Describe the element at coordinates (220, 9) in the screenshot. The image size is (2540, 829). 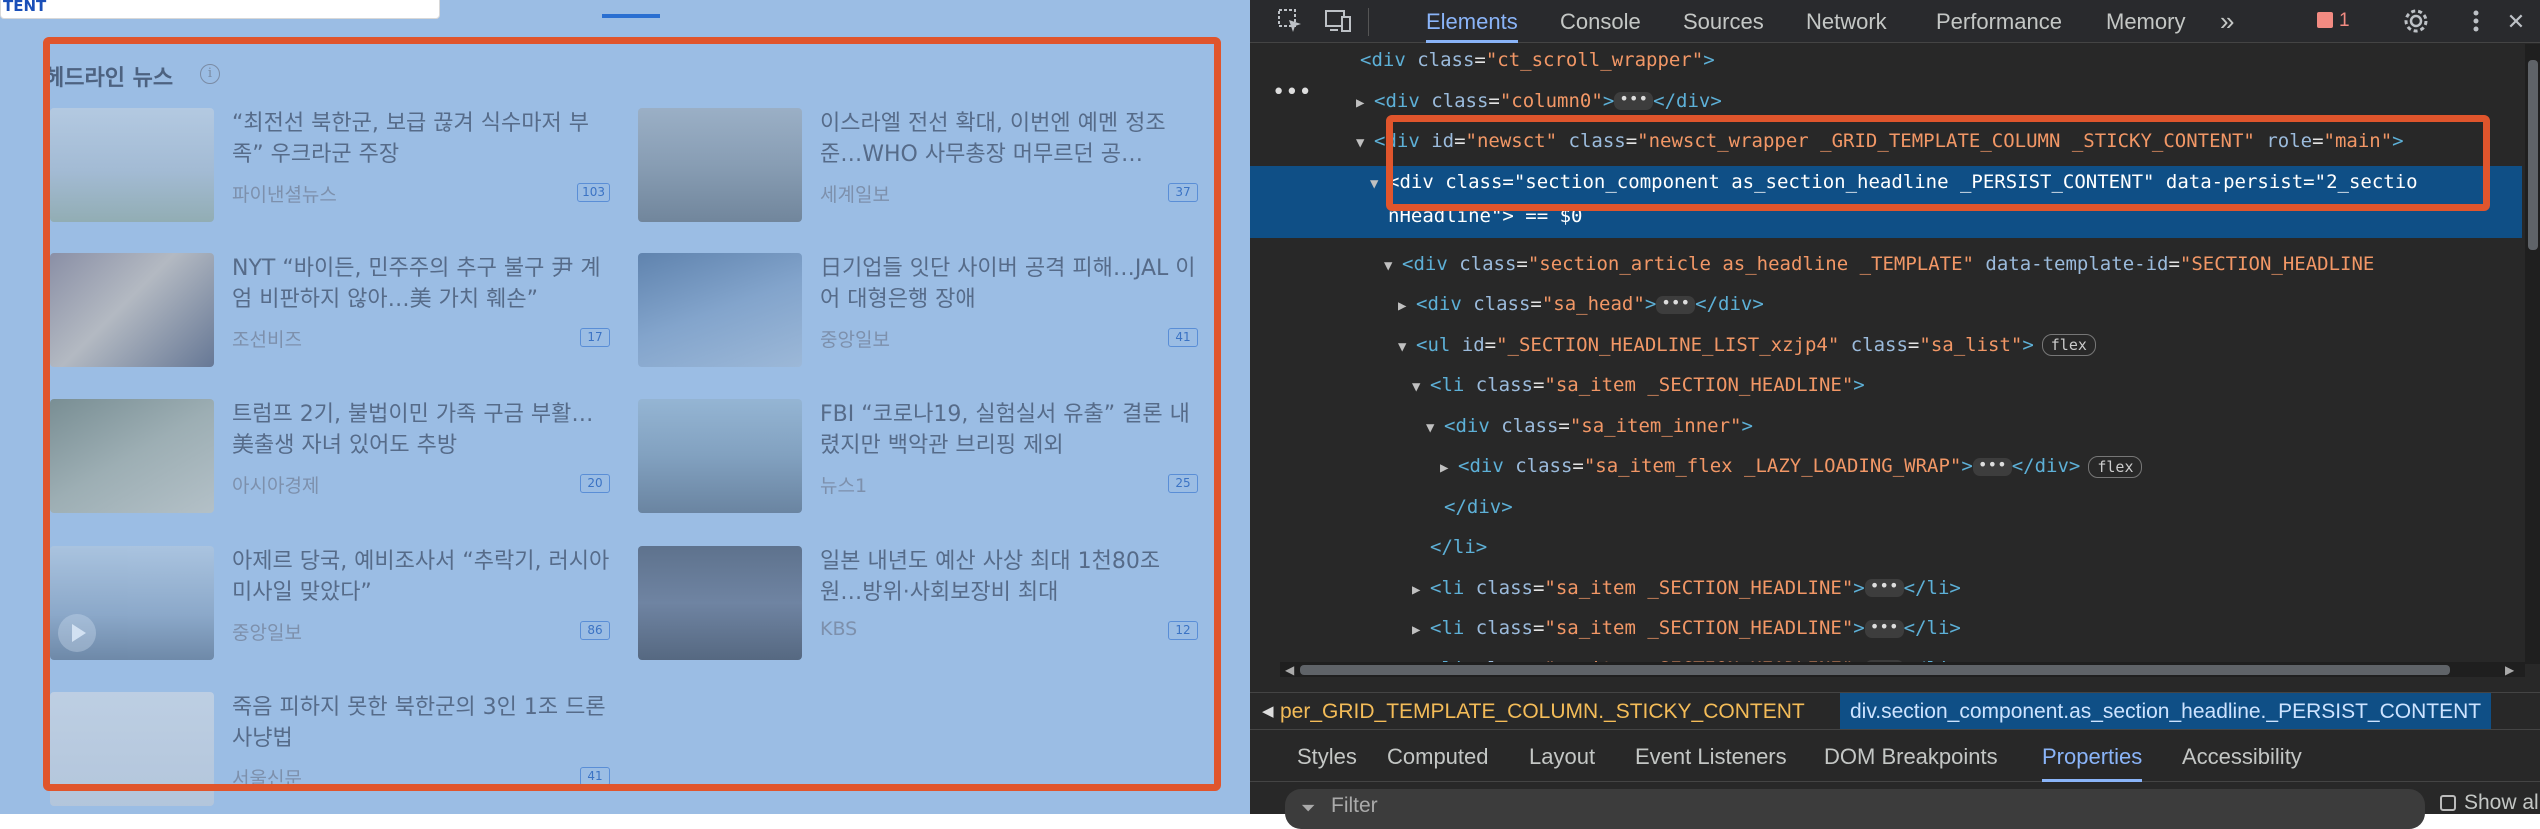
I see `element-tooltip: TENT` at that location.